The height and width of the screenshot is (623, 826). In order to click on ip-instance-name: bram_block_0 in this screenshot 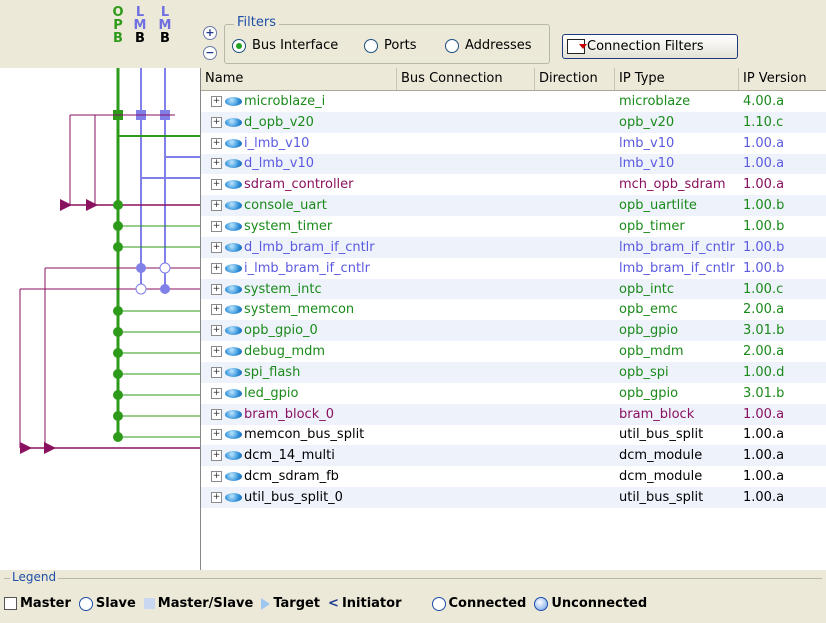, I will do `click(289, 414)`.